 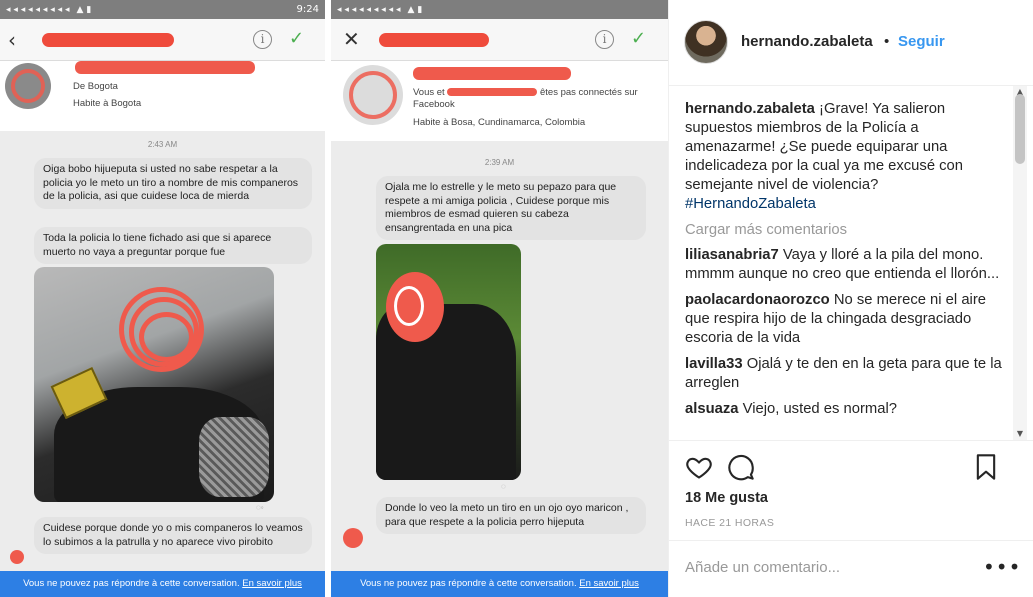 I want to click on profile-location: De Bogota, so click(x=95, y=86).